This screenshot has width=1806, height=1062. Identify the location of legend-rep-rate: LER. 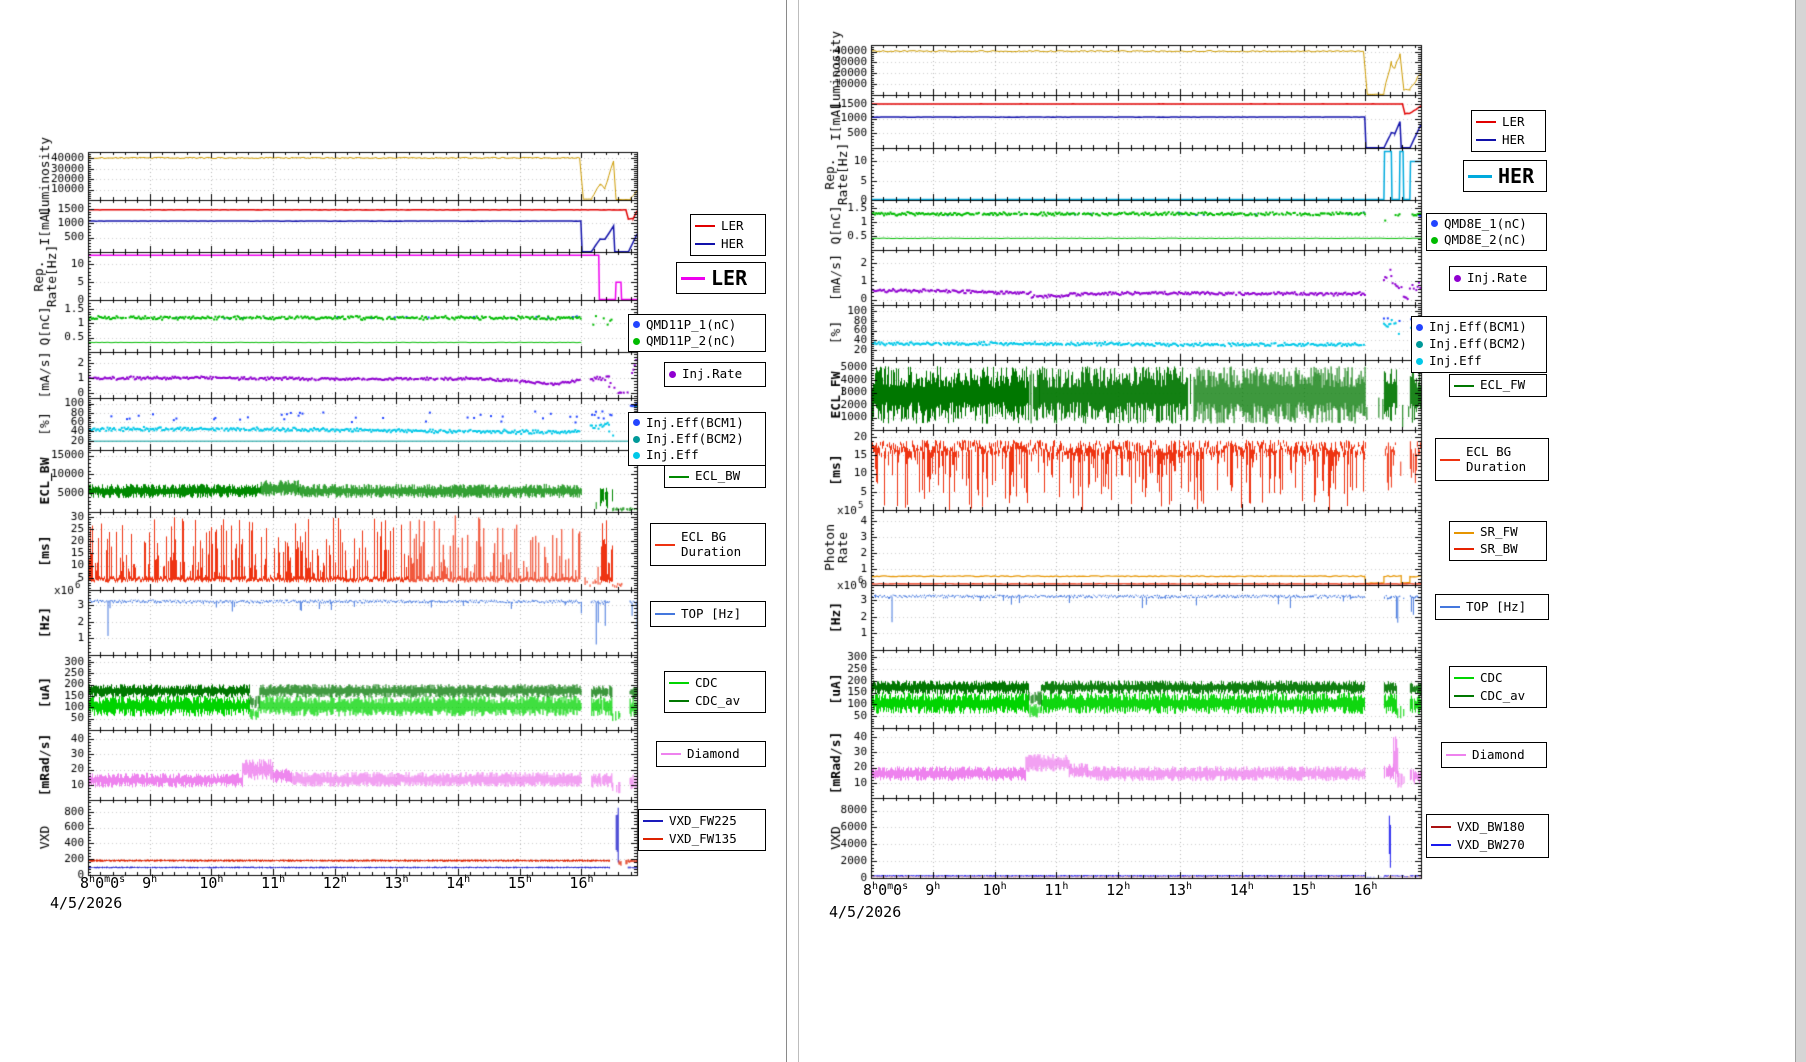
(721, 278).